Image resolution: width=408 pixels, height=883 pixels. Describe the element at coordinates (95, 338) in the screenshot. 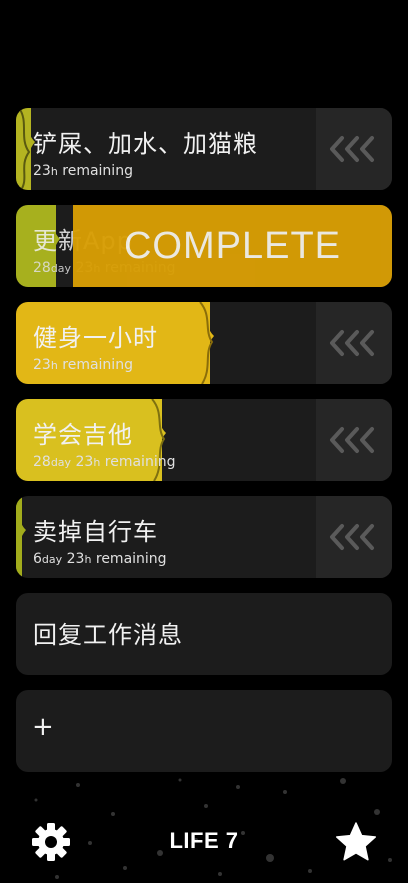

I see `task-title: 健身一小时` at that location.